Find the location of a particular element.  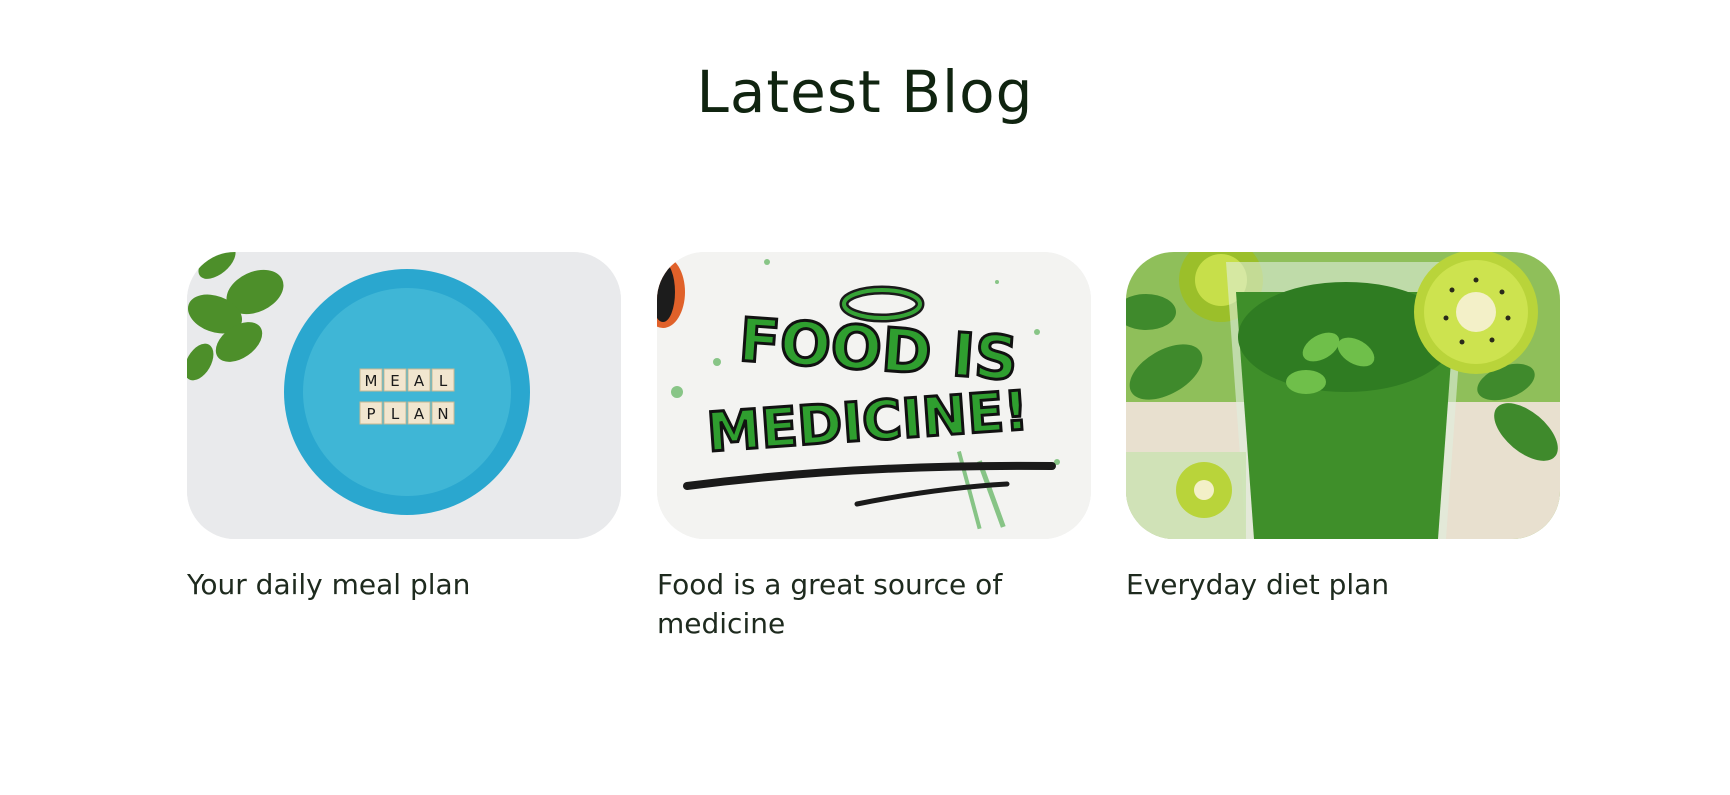

blog-card: MEAL PLAN Your daily meal plan is located at coordinates (404, 428).